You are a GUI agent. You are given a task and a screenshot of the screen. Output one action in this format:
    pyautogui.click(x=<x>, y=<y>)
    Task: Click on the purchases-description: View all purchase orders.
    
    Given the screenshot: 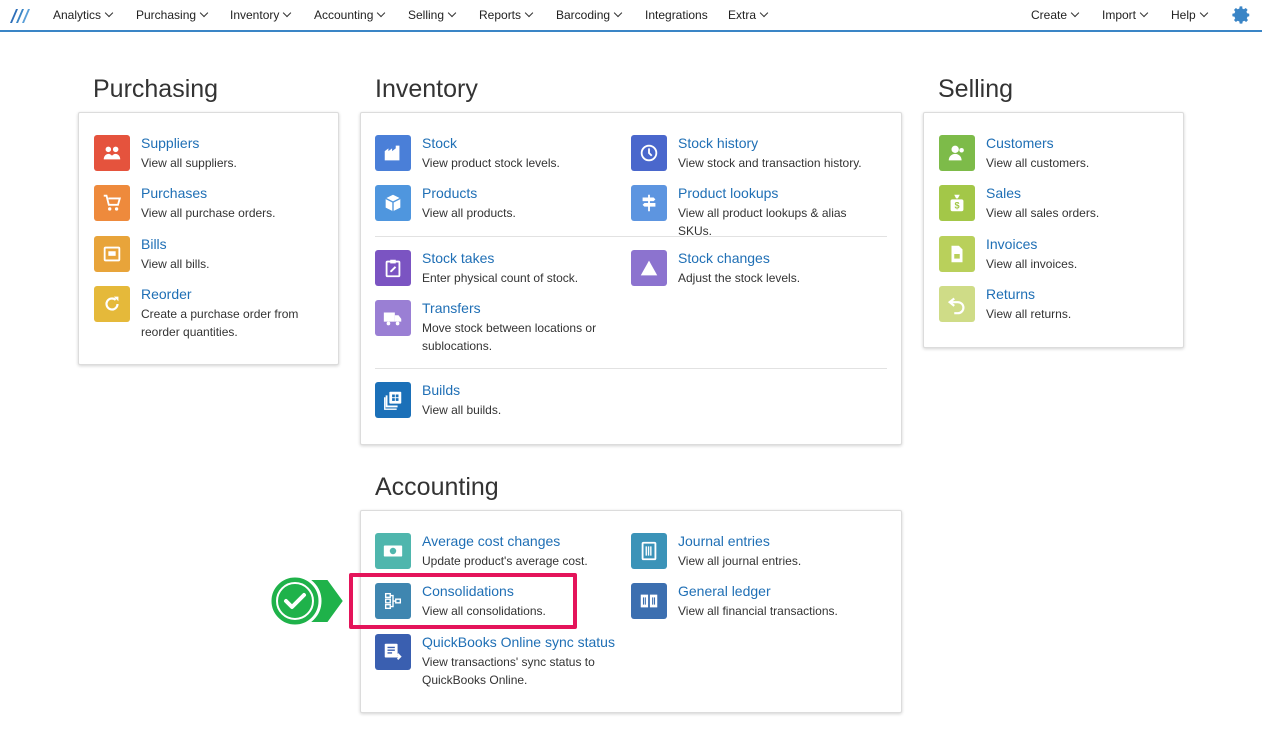 What is the action you would take?
    pyautogui.click(x=208, y=213)
    